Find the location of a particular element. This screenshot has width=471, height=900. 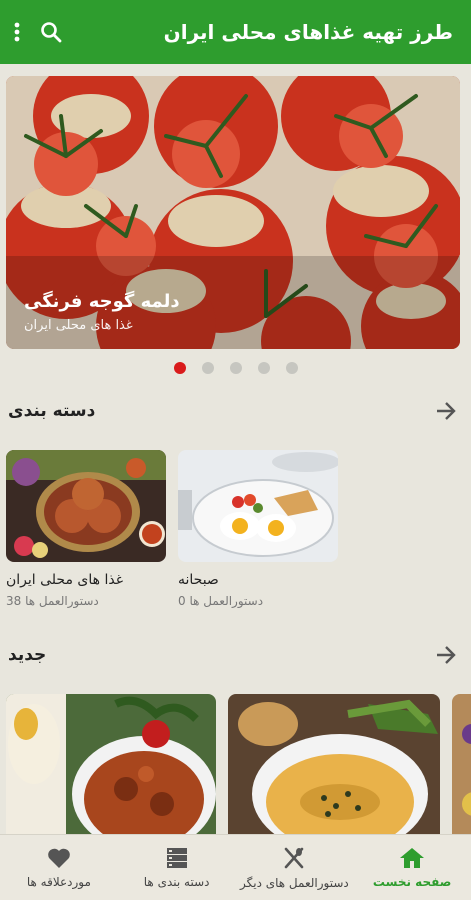

app-bar: طرز تهیه غذاهای محلی ایران is located at coordinates (235, 32).